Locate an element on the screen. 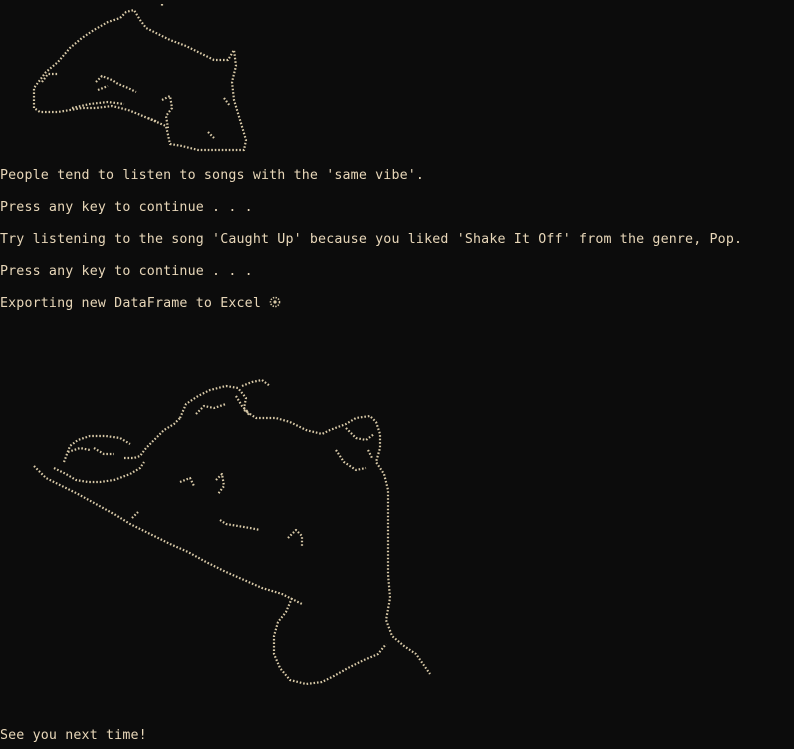  prompt-continue-2: Press any key to continue . . . is located at coordinates (126, 271).